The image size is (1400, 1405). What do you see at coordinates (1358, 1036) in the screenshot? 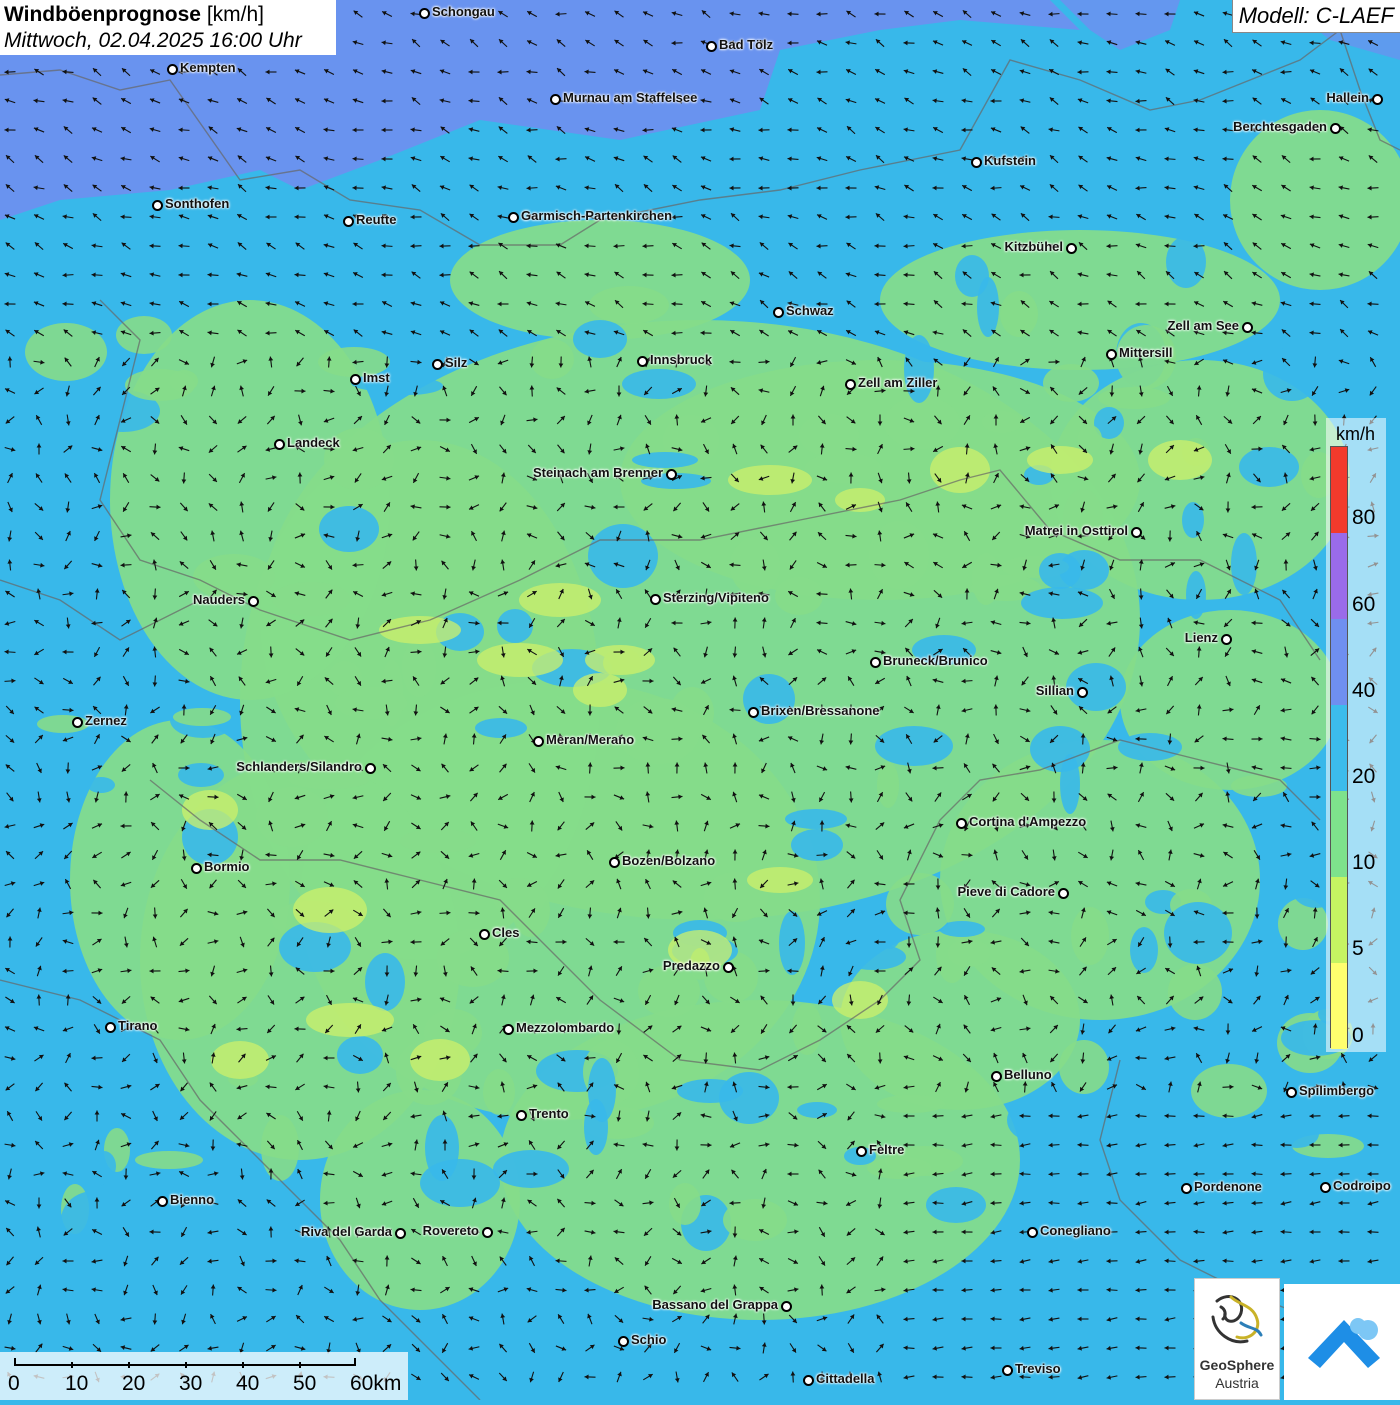
I see `legend-label: 0` at bounding box center [1358, 1036].